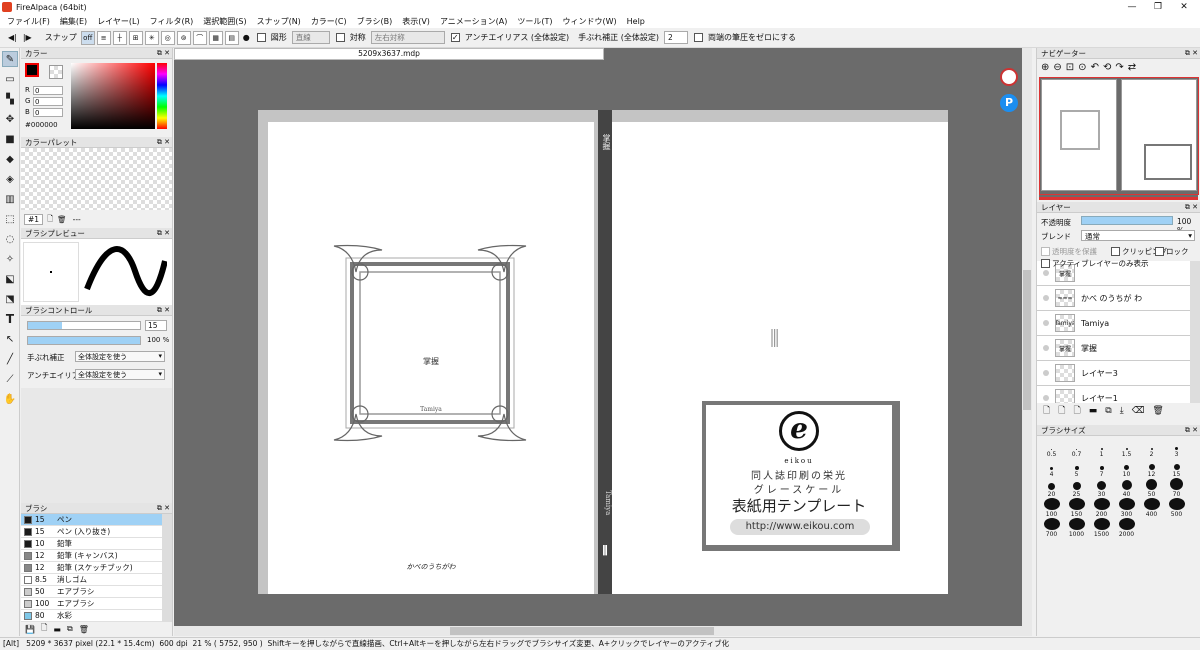 The image size is (1200, 650). Describe the element at coordinates (215, 37) in the screenshot. I see `snap-3d-icon: ▦` at that location.